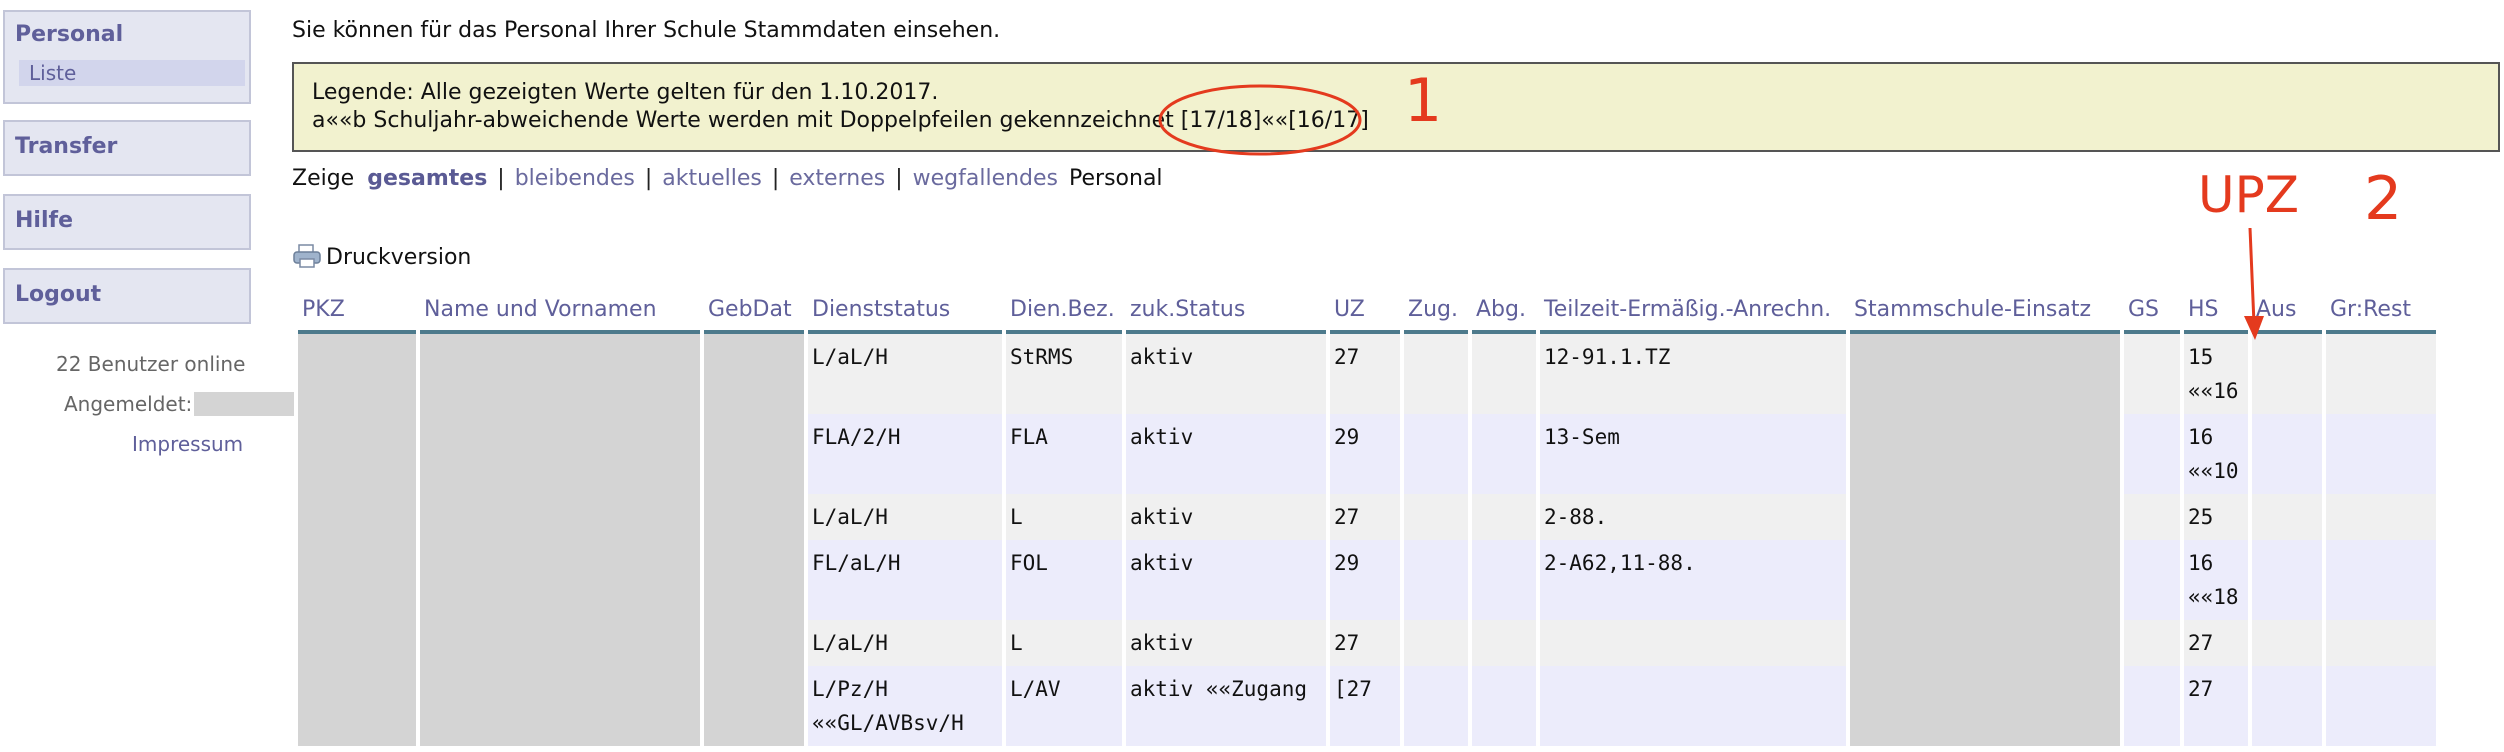  I want to click on col-gr-rest: Gr:Rest, so click(2381, 311).